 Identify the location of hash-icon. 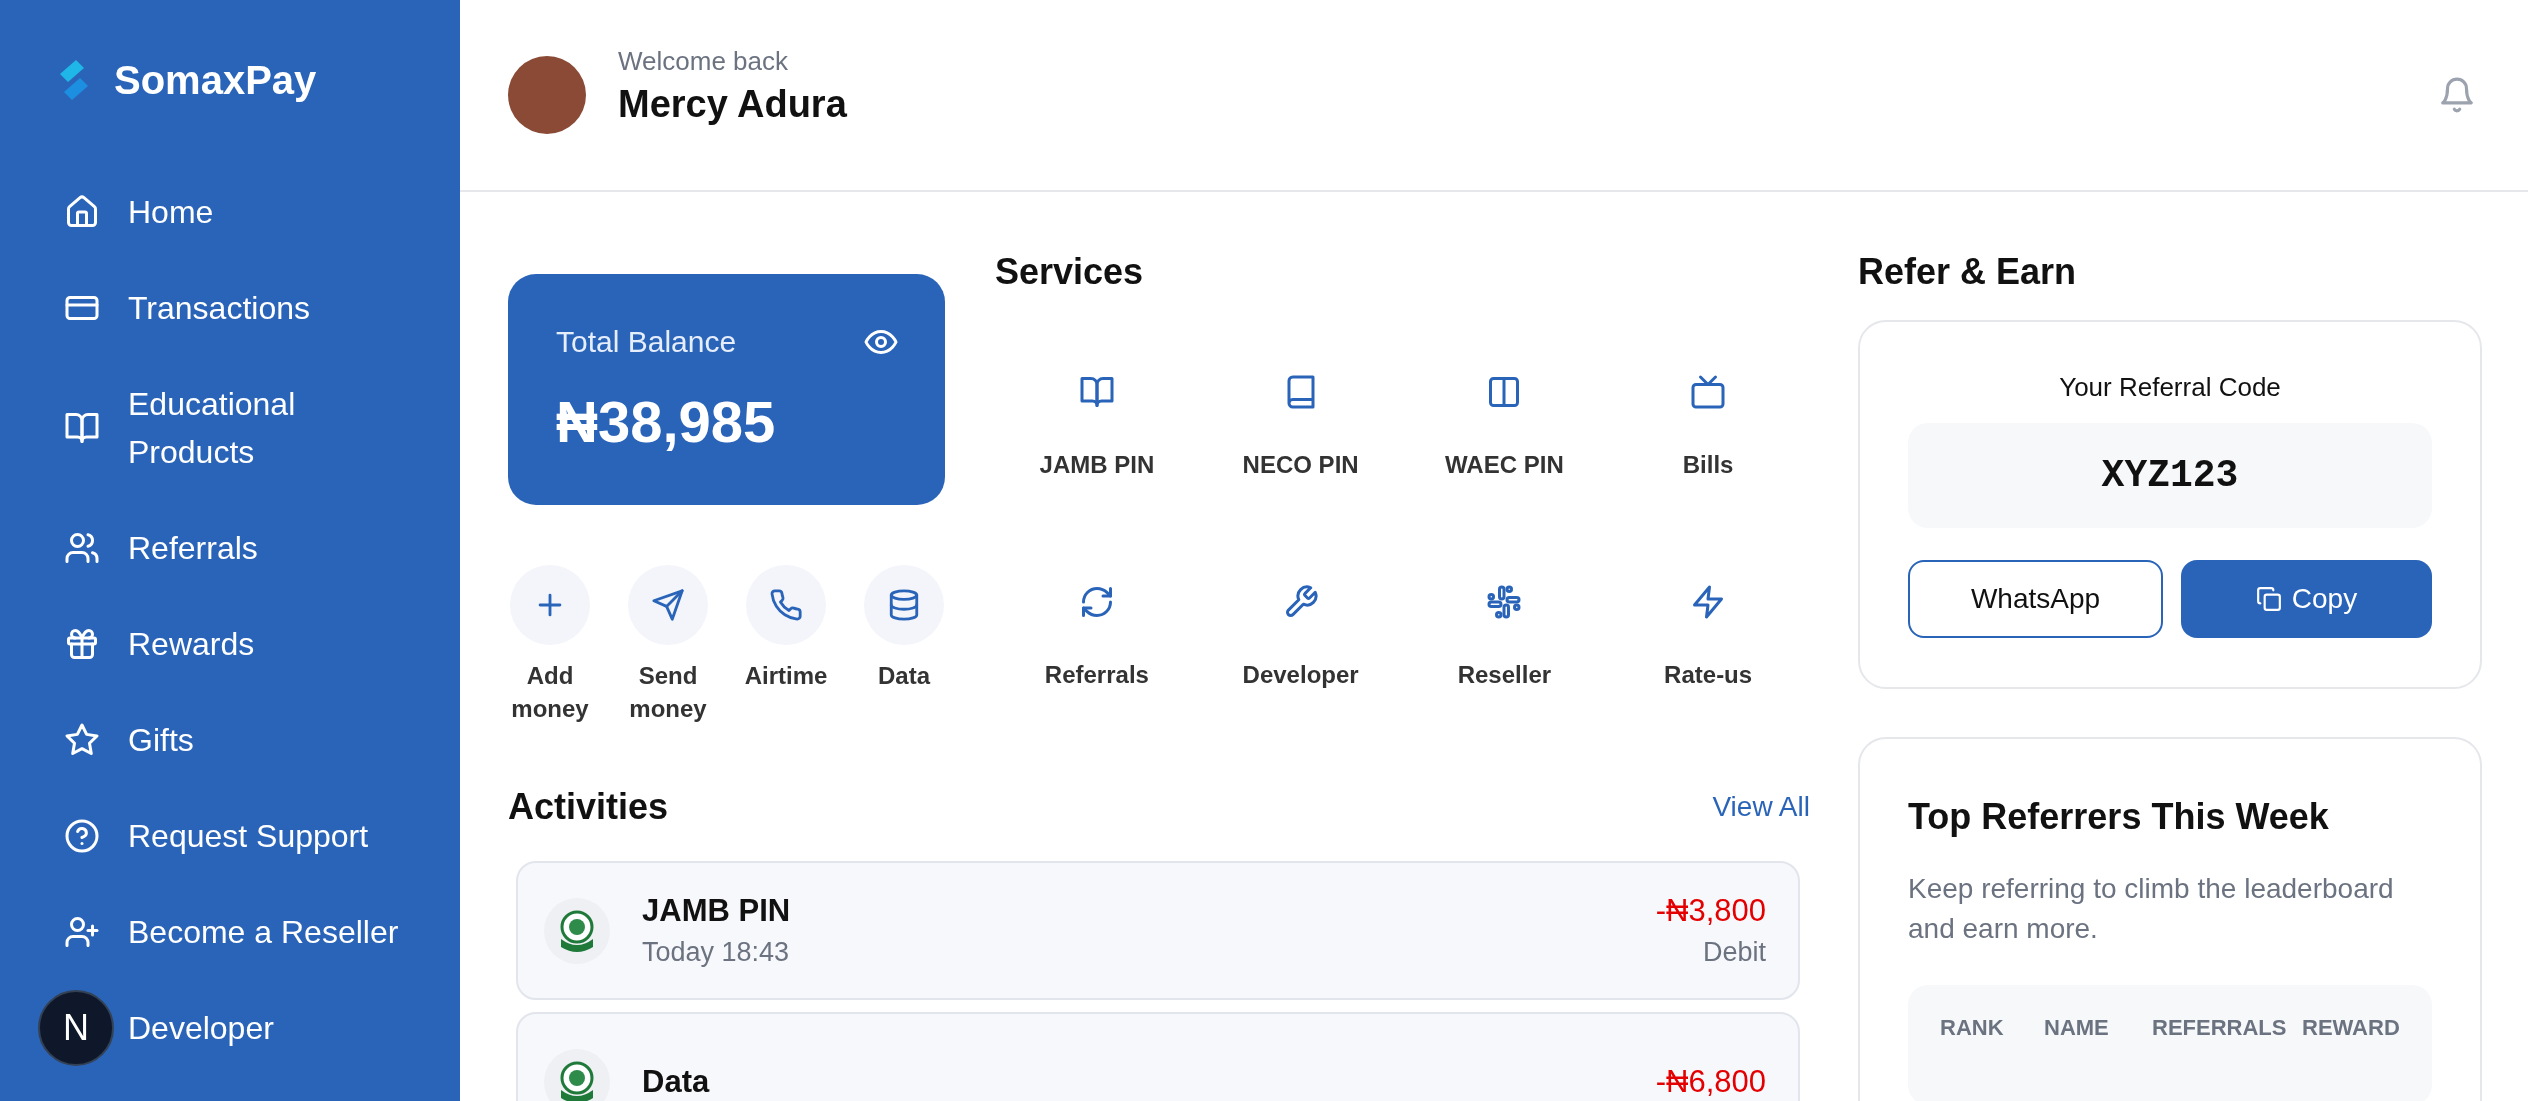
(1504, 602).